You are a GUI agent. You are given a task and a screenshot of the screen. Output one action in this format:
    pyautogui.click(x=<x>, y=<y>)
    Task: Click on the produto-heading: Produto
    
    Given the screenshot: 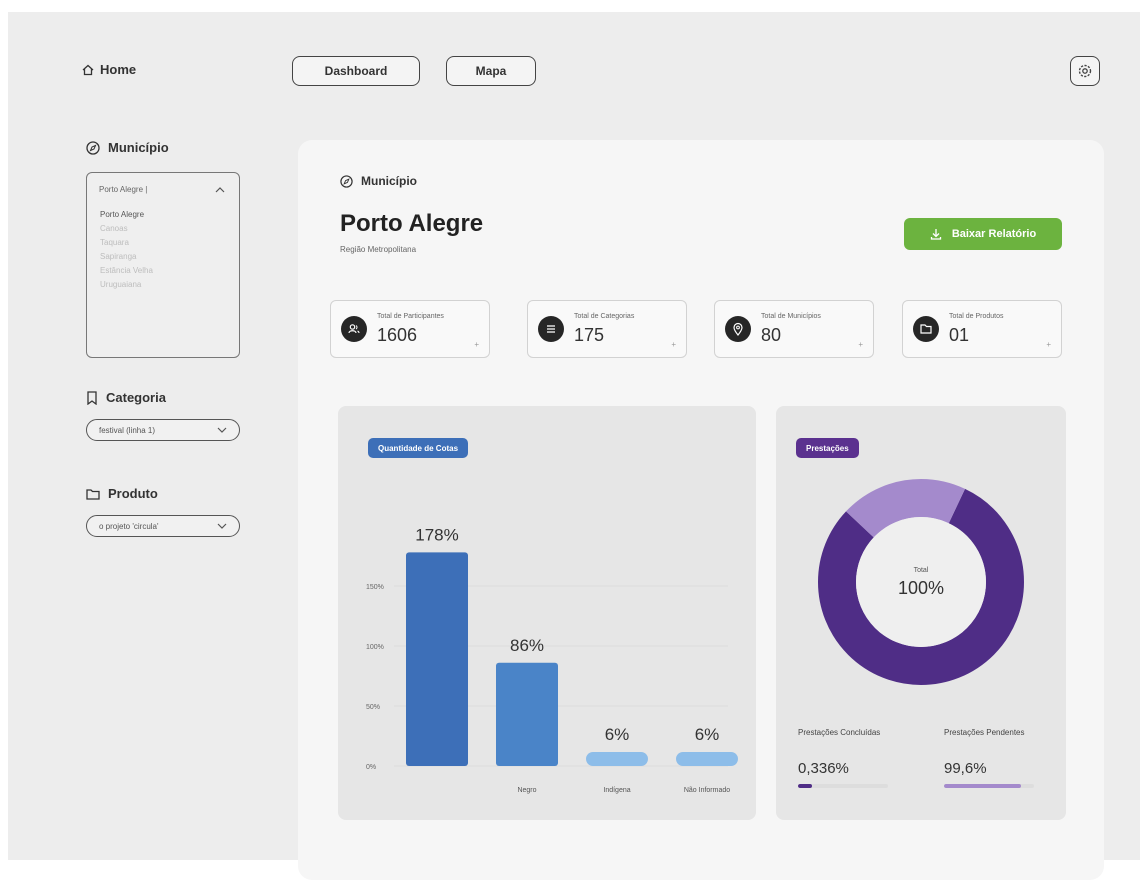 What is the action you would take?
    pyautogui.click(x=122, y=493)
    